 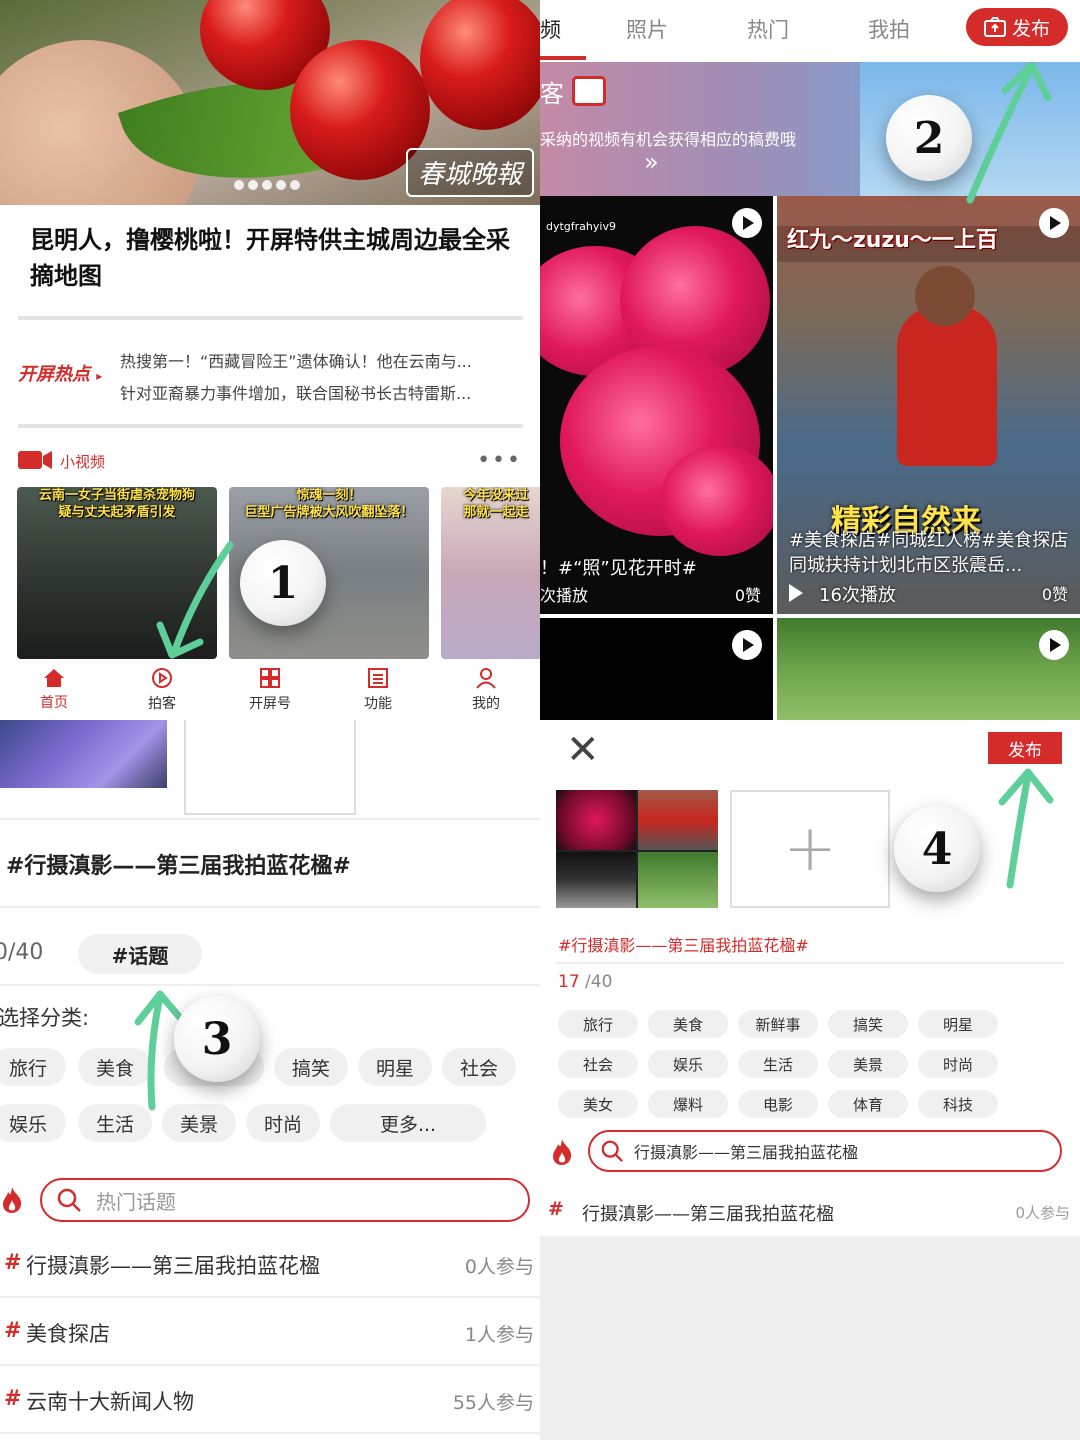 What do you see at coordinates (270, 1264) in the screenshot?
I see `topic-row: # 行摄滇影——第三届我拍蓝花楹 0人参与` at bounding box center [270, 1264].